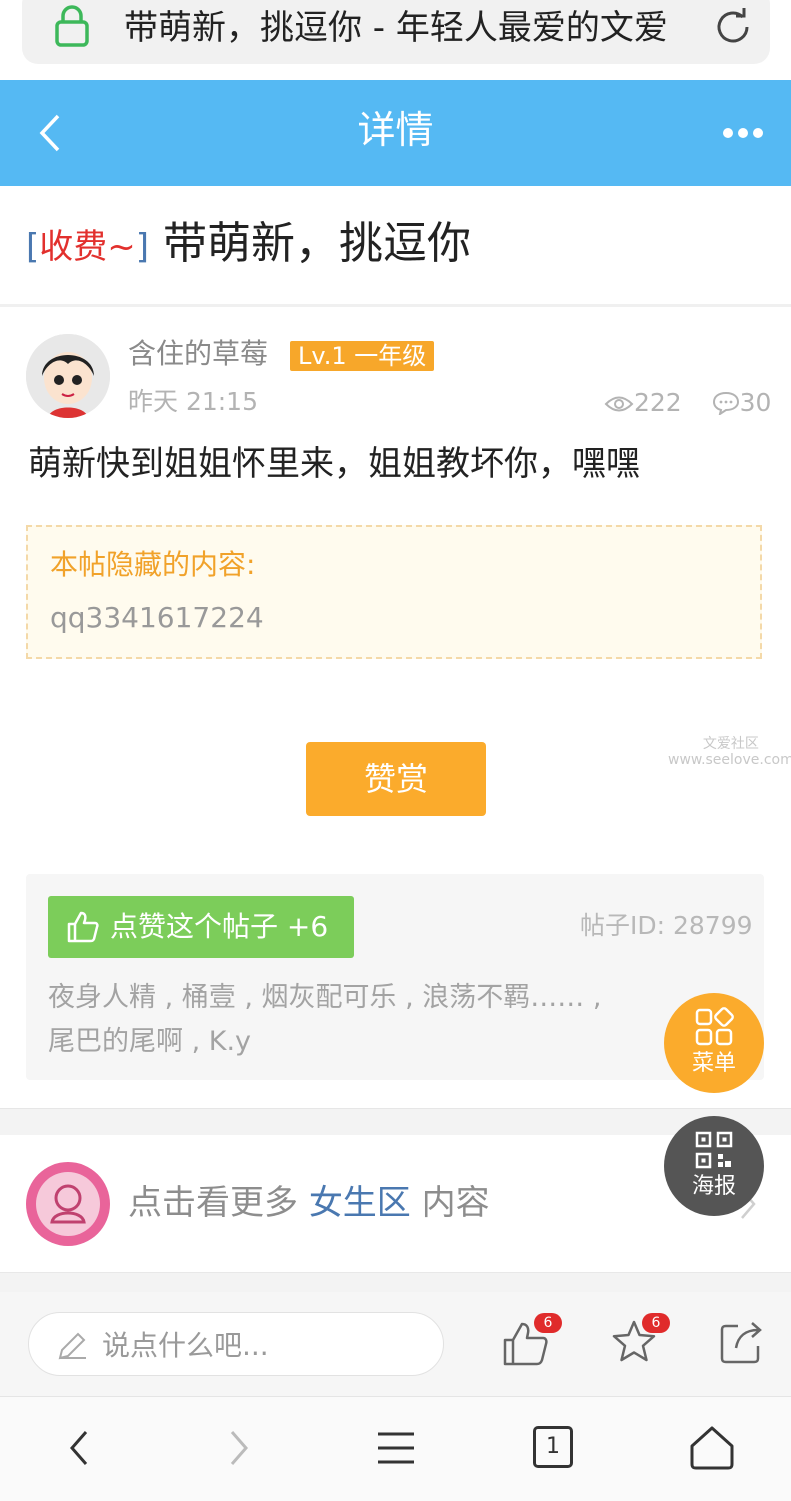  Describe the element at coordinates (72, 26) in the screenshot. I see `lock-icon` at that location.